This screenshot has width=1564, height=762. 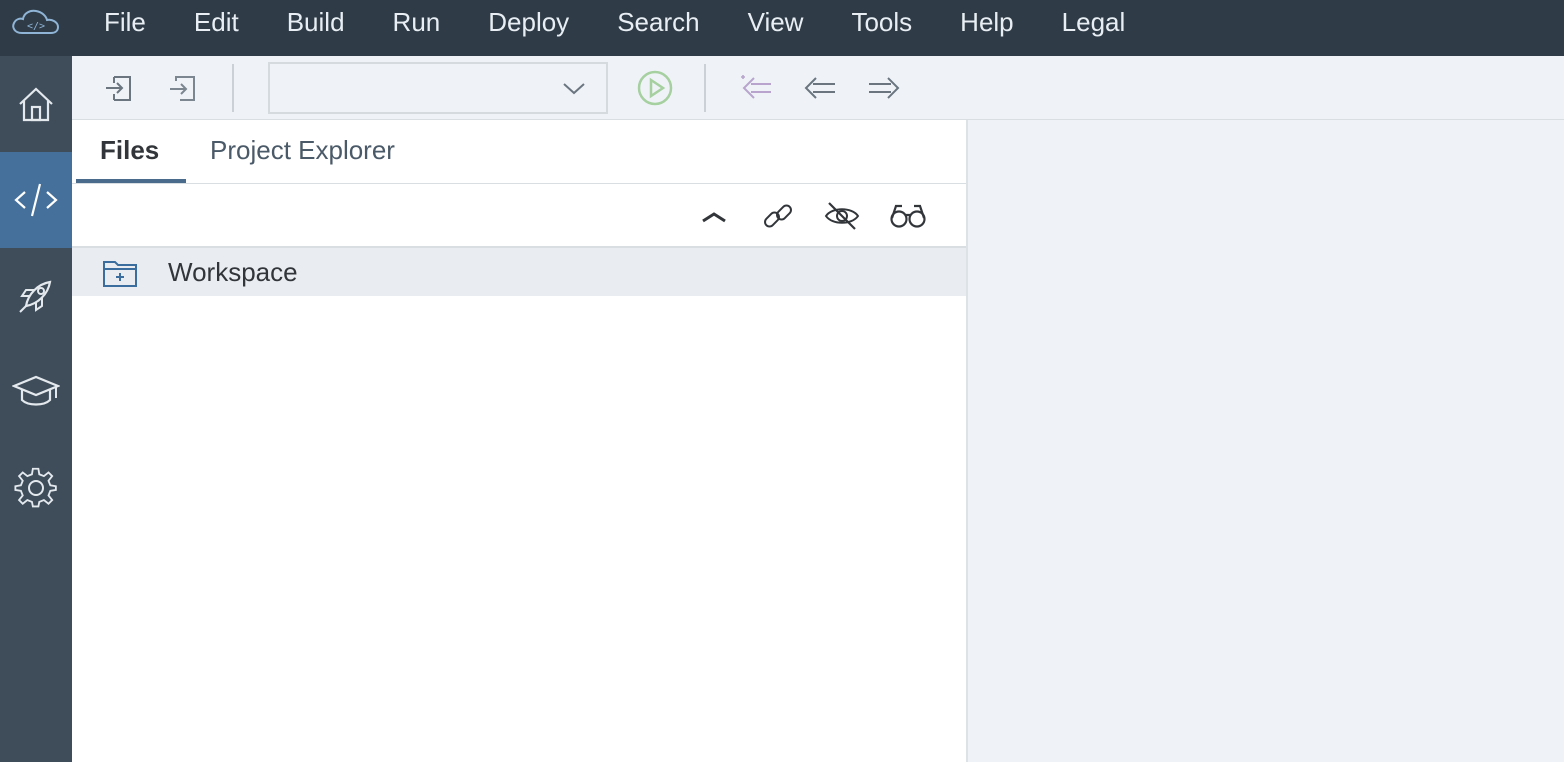 I want to click on menu-legal: Legal, so click(x=1094, y=25).